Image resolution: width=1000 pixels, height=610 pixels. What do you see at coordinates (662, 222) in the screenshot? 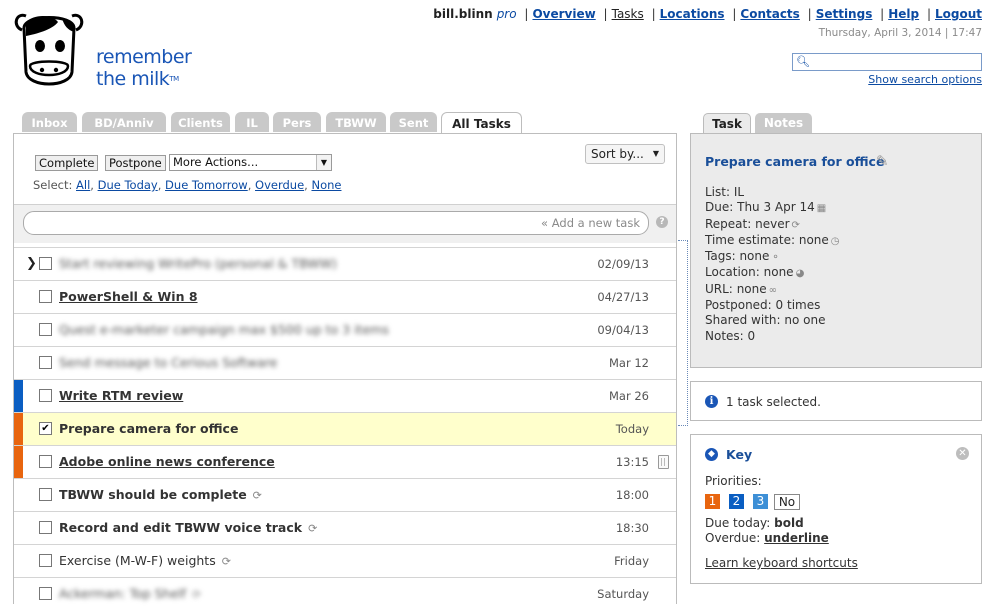
I see `help-icon: ?` at bounding box center [662, 222].